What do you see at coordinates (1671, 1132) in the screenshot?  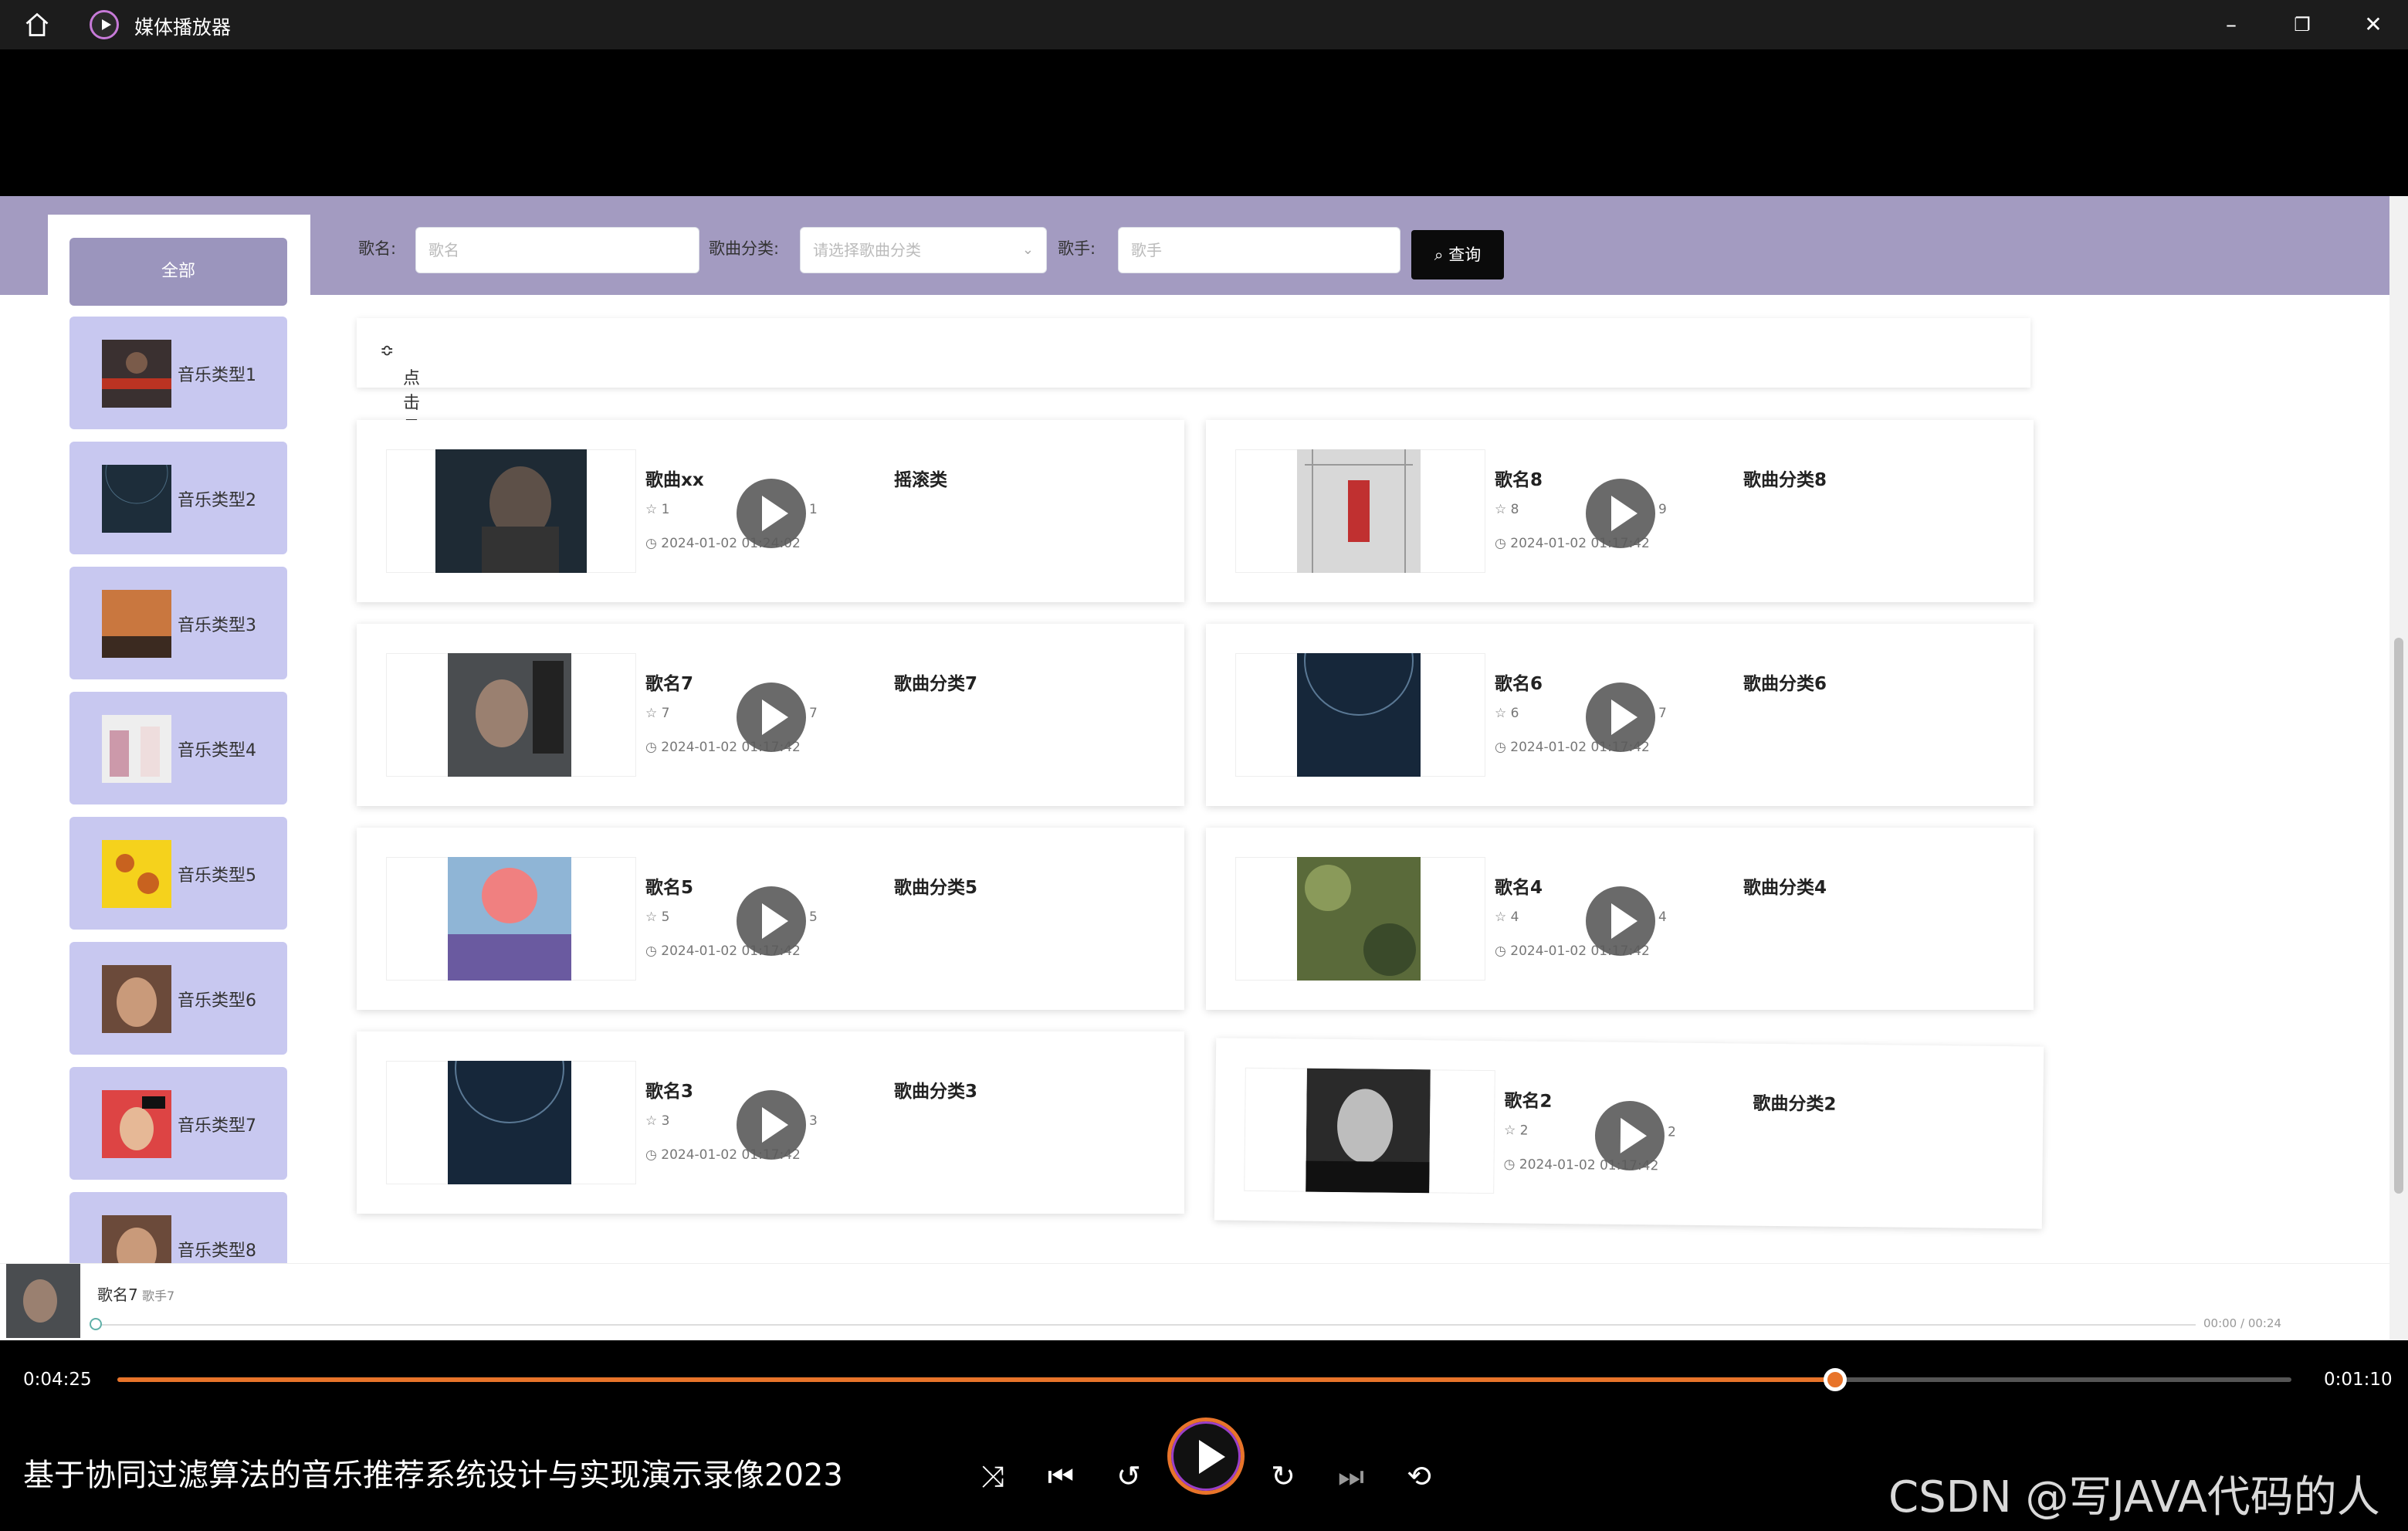 I see `play-count: 2` at bounding box center [1671, 1132].